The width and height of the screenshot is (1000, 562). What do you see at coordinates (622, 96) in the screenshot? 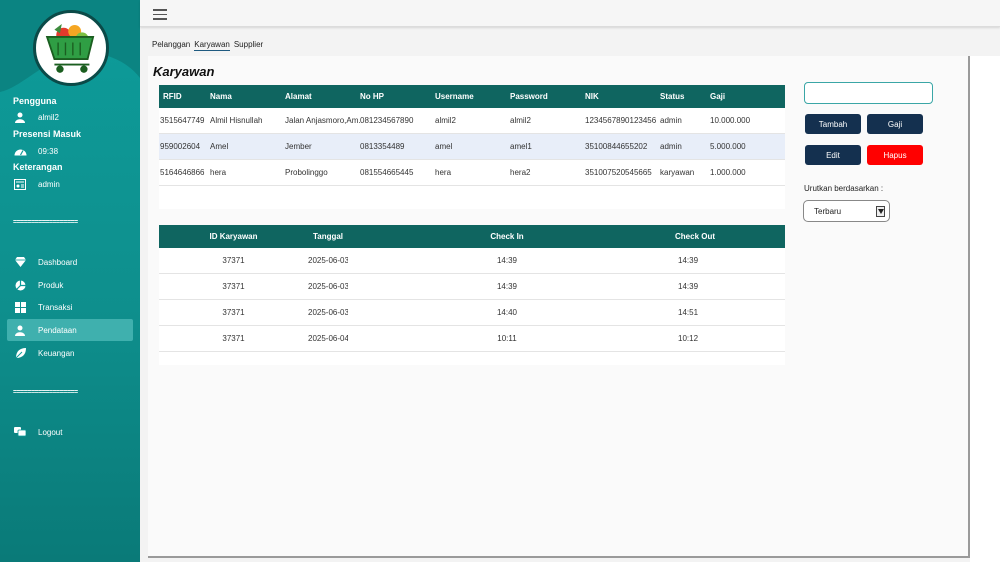
I see `col-nik: NIK` at bounding box center [622, 96].